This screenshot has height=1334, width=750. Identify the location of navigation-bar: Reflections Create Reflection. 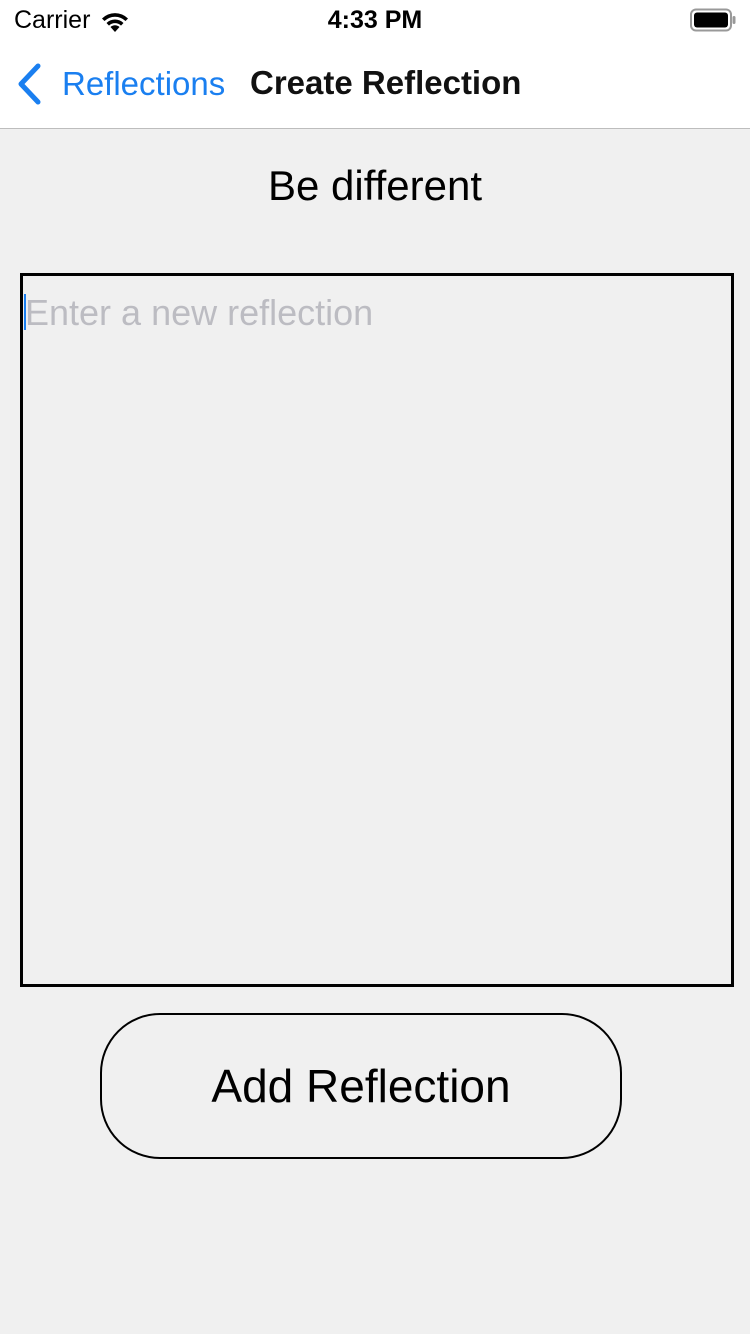
(375, 84).